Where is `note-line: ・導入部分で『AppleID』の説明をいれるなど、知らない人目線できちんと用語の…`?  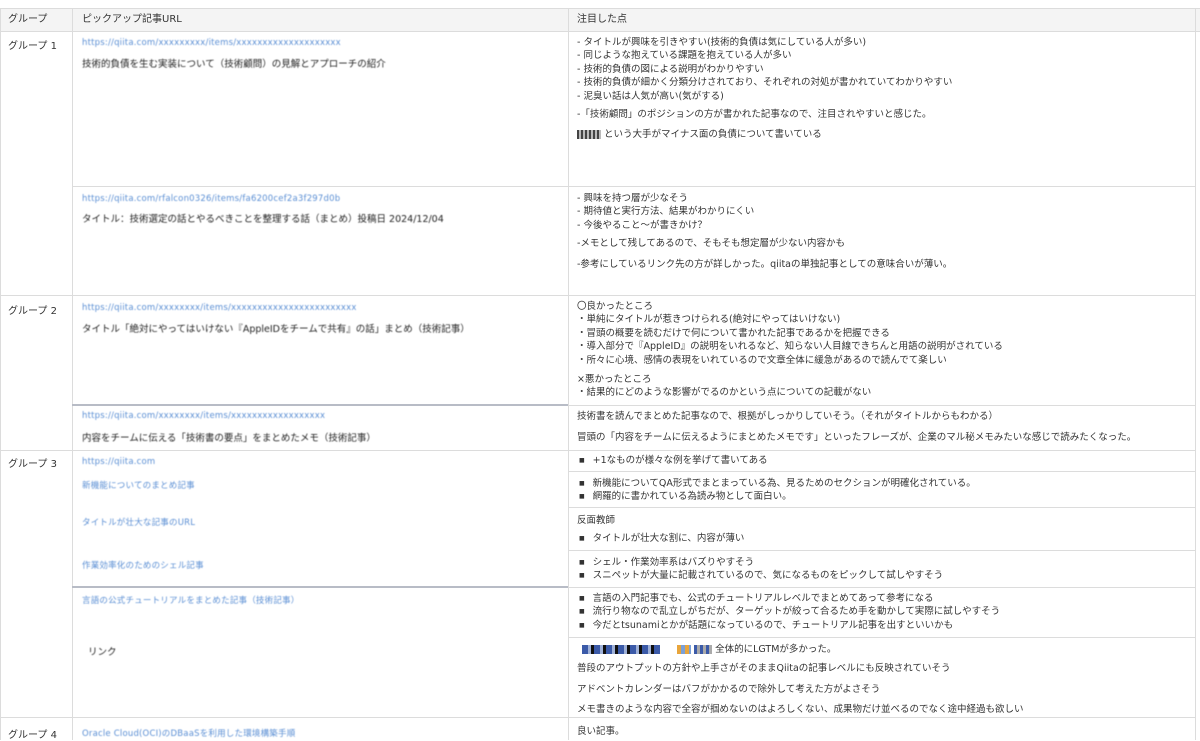
note-line: ・導入部分で『AppleID』の説明をいれるなど、知らない人目線できちんと用語の… is located at coordinates (790, 347).